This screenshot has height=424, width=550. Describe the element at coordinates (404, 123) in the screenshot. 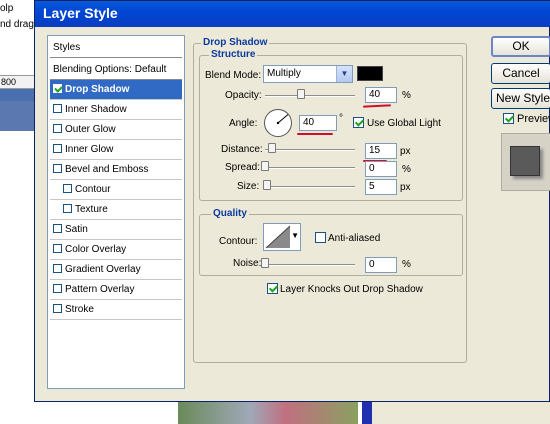

I see `use-global-light-label: Use Global Light` at that location.